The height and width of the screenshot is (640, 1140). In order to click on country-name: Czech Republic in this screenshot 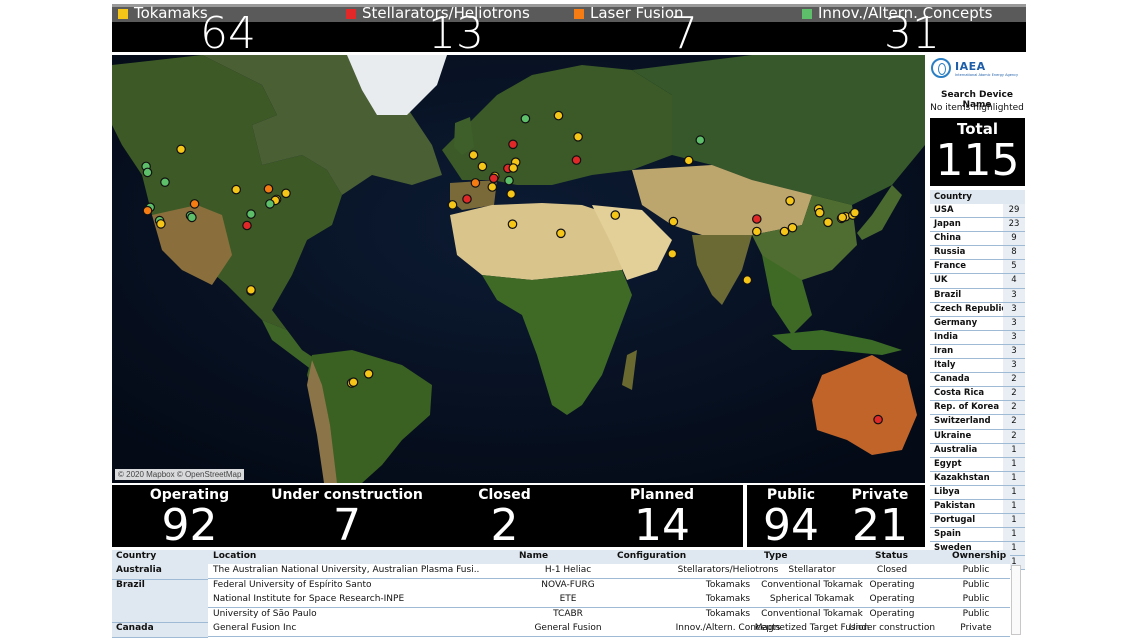, I will do `click(970, 308)`.